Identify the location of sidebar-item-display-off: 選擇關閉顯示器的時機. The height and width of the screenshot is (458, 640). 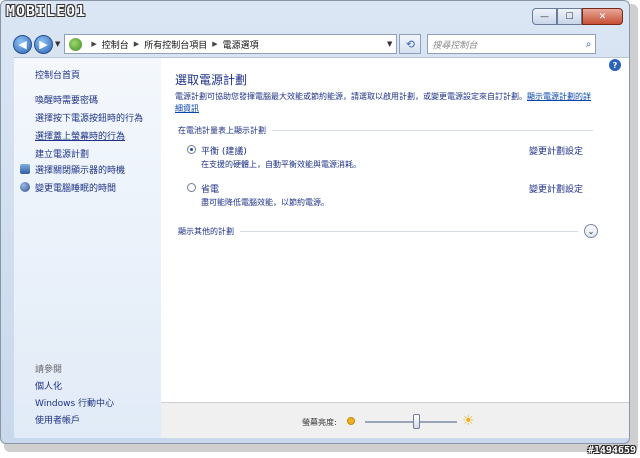
(80, 169).